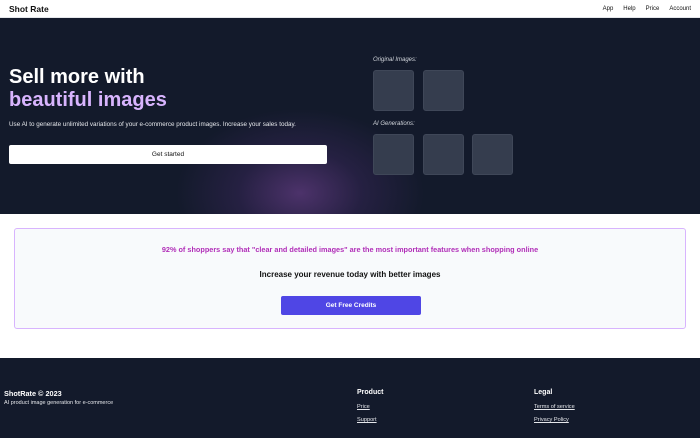  Describe the element at coordinates (394, 124) in the screenshot. I see `ai-generations-label: AI Generations:` at that location.